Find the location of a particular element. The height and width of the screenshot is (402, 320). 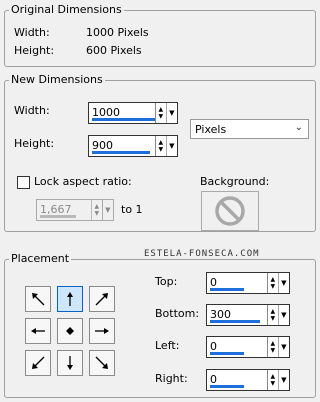

new-height-label-text: Height: is located at coordinates (34, 143).